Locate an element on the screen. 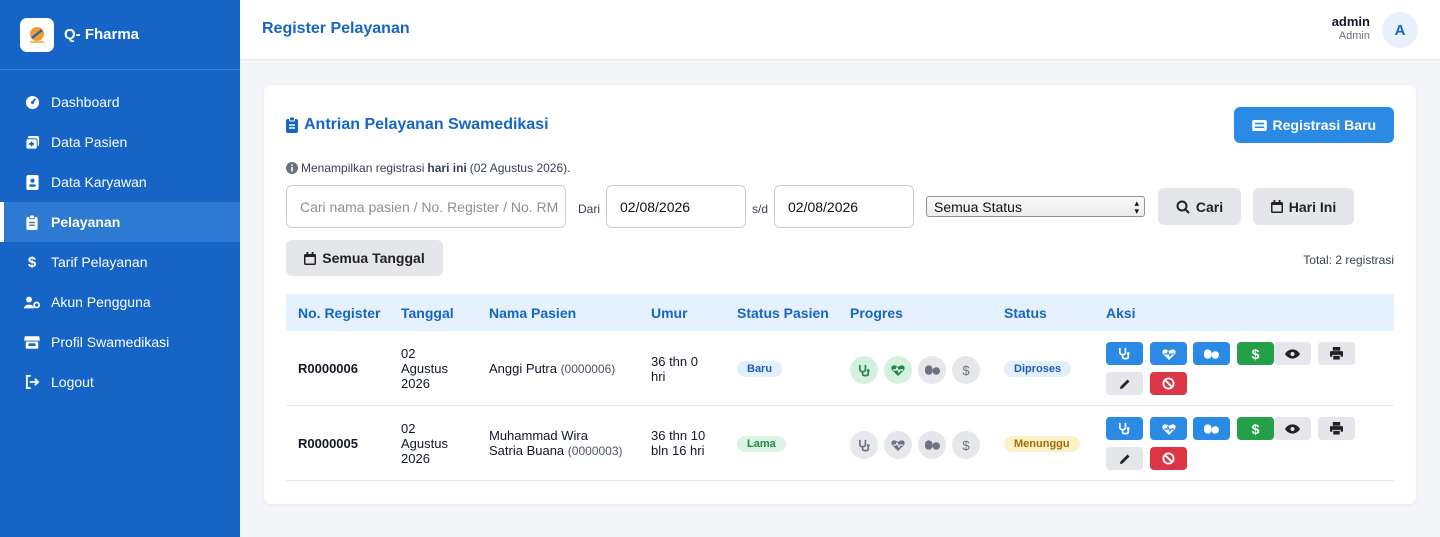  from-date-input: 02/08/2026 is located at coordinates (676, 206).